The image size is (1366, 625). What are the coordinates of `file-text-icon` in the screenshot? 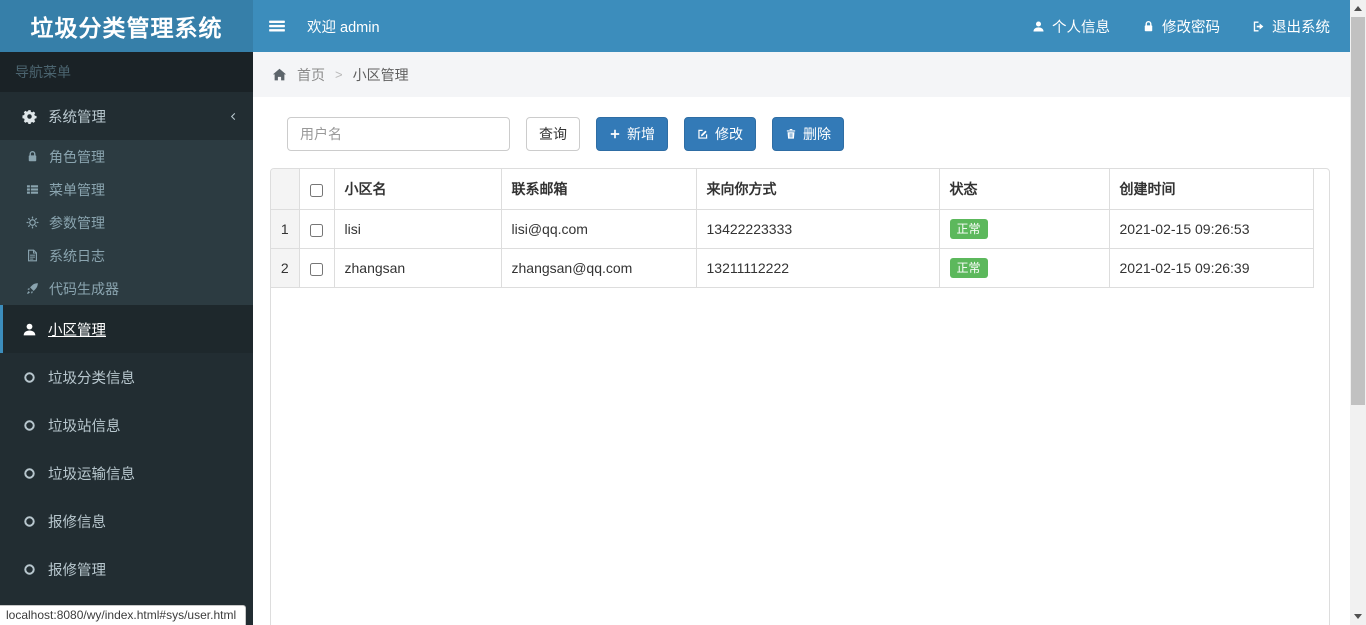 It's located at (32, 255).